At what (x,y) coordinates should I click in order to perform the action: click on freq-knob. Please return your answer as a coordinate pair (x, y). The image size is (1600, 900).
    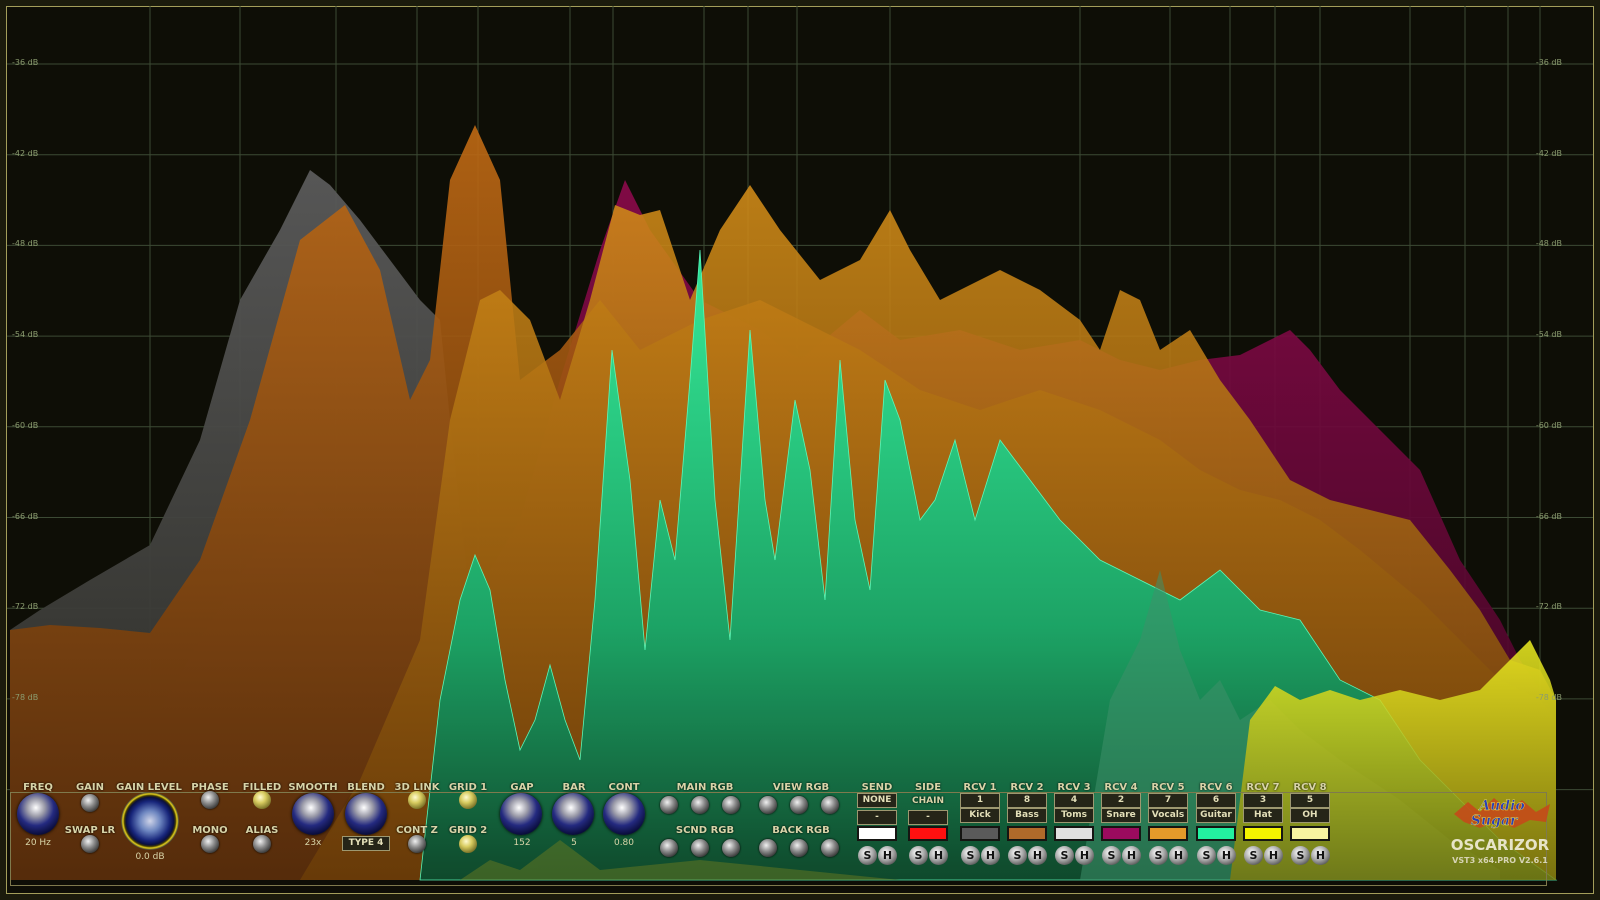
    Looking at the image, I should click on (38, 814).